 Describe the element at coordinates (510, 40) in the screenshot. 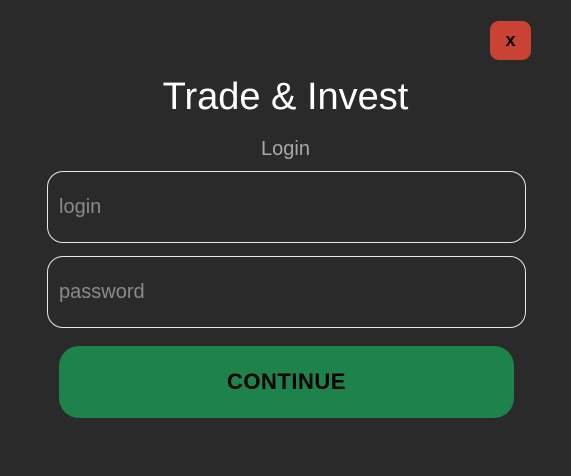

I see `close-button: x` at that location.